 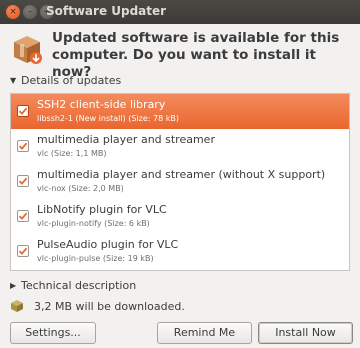 What do you see at coordinates (13, 80) in the screenshot?
I see `expander-down-arrow-icon: ▼` at bounding box center [13, 80].